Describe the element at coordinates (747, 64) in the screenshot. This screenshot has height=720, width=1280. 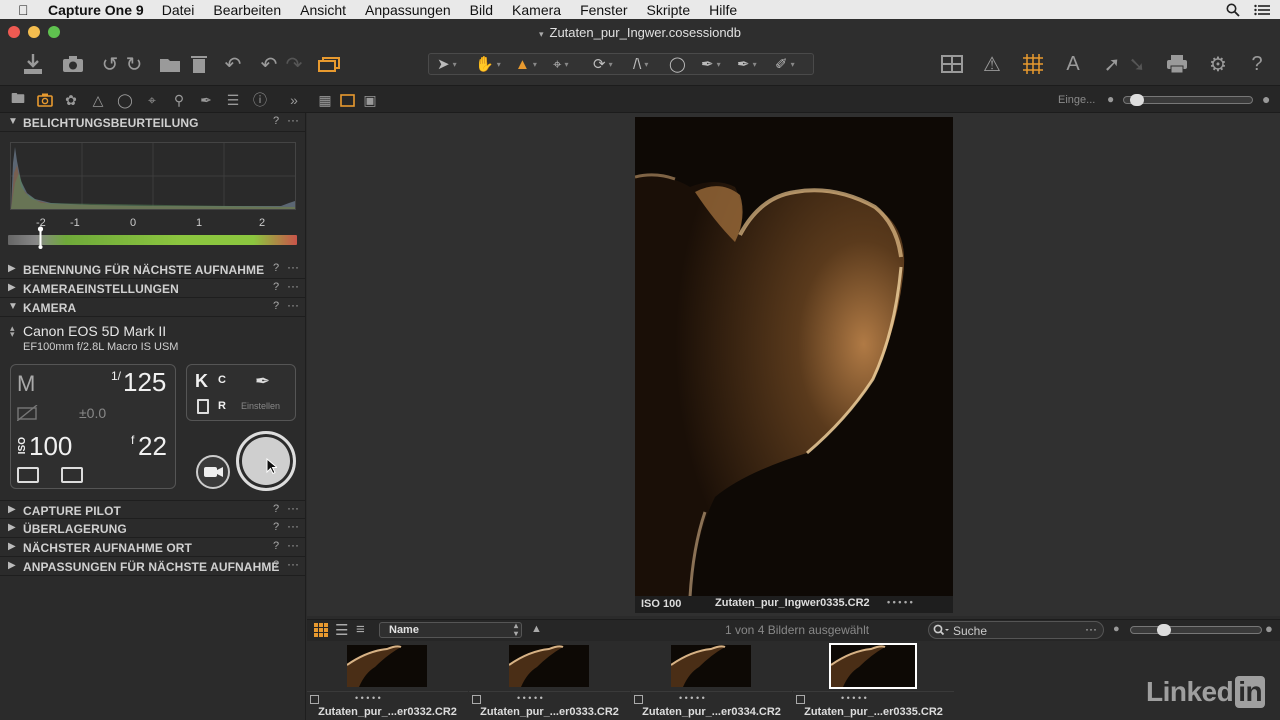
I see `picker-tool: ✒ ▾` at that location.